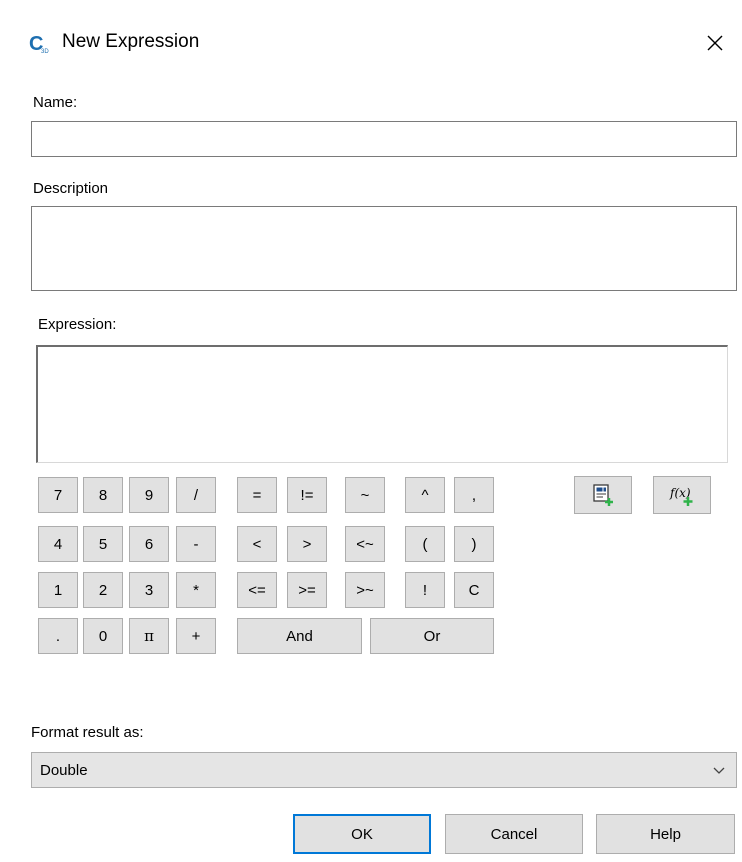 The height and width of the screenshot is (862, 742). I want to click on key-decimal: ., so click(58, 636).